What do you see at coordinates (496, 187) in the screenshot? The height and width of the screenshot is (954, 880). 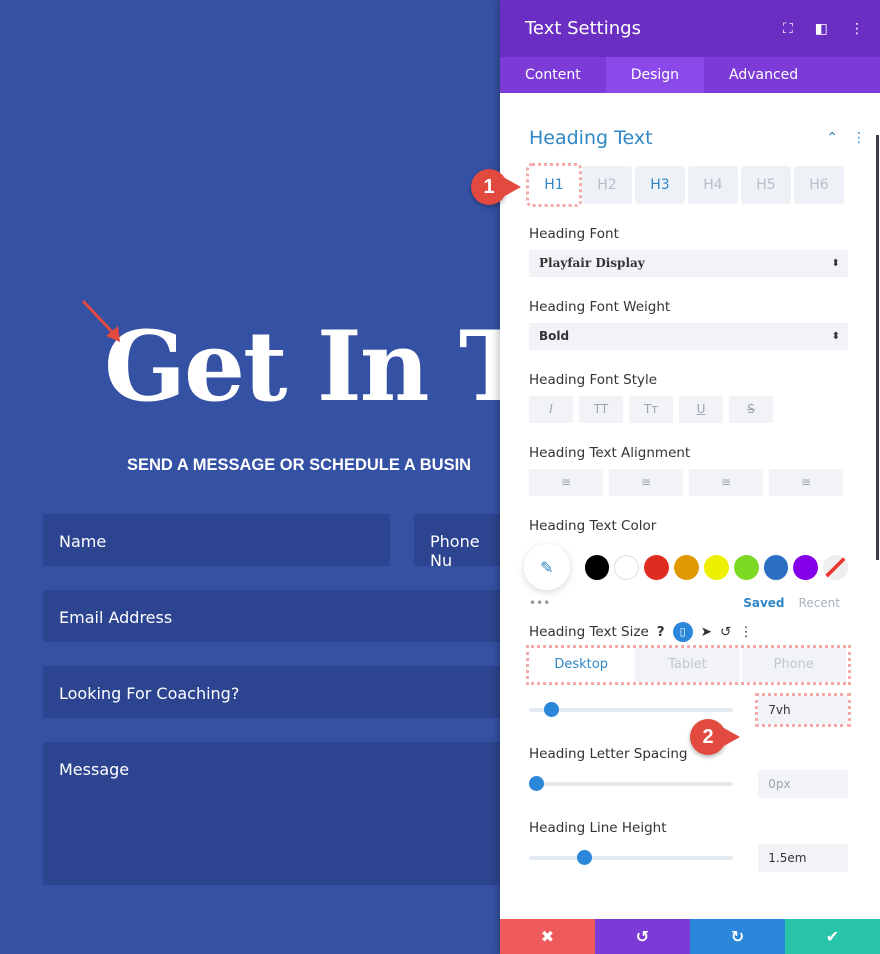 I see `step-badge-1: 1` at bounding box center [496, 187].